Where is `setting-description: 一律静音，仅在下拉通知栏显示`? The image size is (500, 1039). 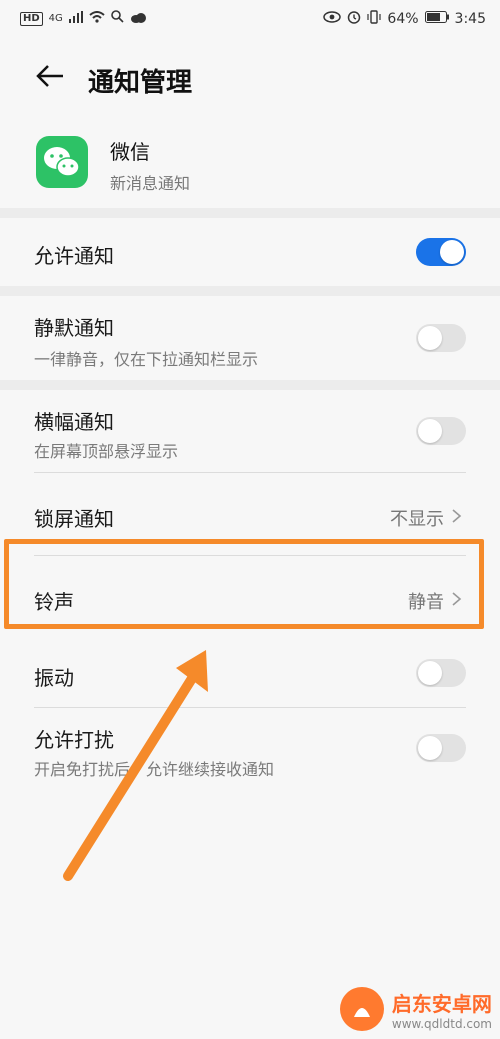 setting-description: 一律静音，仅在下拉通知栏显示 is located at coordinates (146, 359).